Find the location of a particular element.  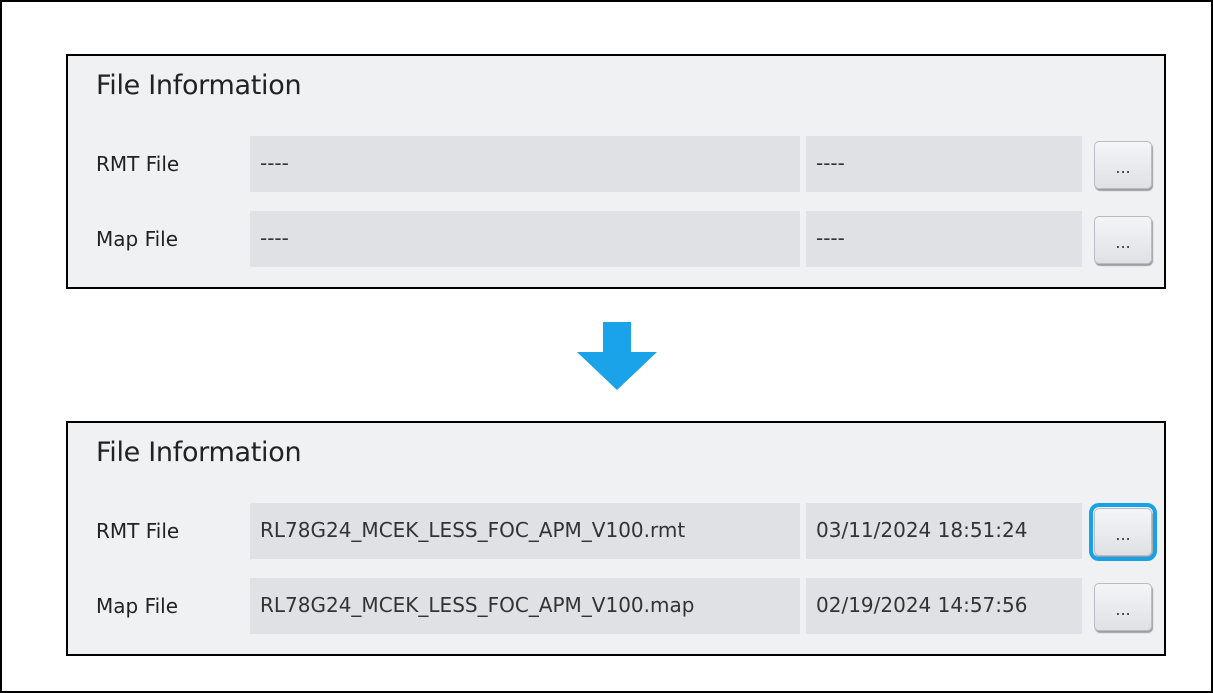

rmt-file-name-field: RL78G24_MCEK_LESS_FOC_APM_V100.rmt is located at coordinates (525, 531).